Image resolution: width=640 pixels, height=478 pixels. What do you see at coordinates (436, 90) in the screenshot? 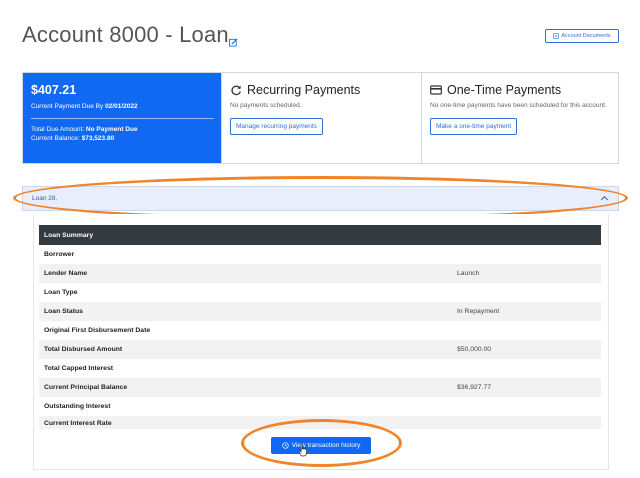
I see `credit-card-icon` at bounding box center [436, 90].